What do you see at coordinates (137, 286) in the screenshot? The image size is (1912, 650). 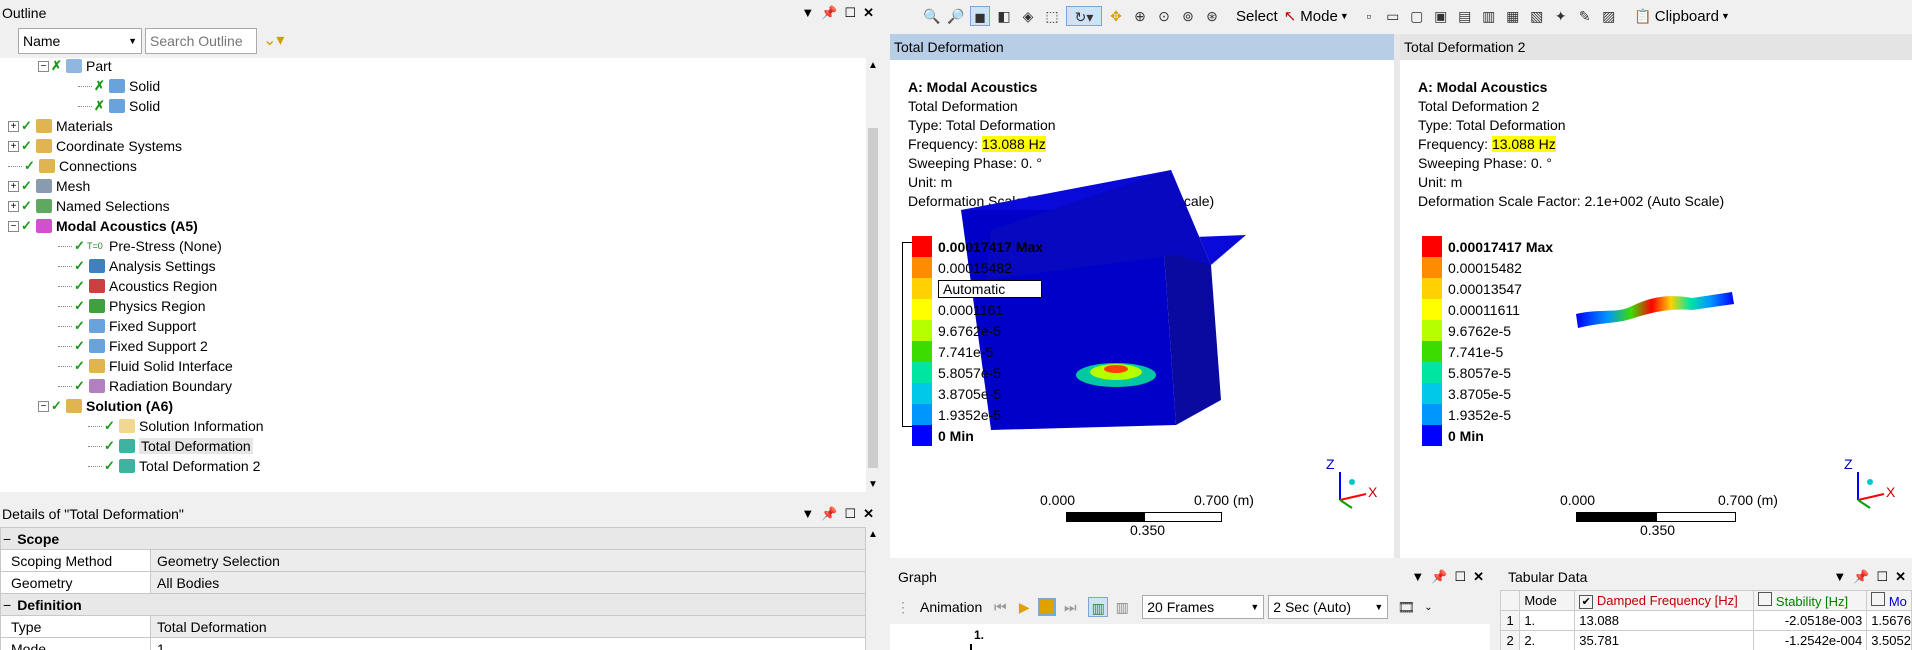 I see `tree-item: ✓ Acoustics Region` at bounding box center [137, 286].